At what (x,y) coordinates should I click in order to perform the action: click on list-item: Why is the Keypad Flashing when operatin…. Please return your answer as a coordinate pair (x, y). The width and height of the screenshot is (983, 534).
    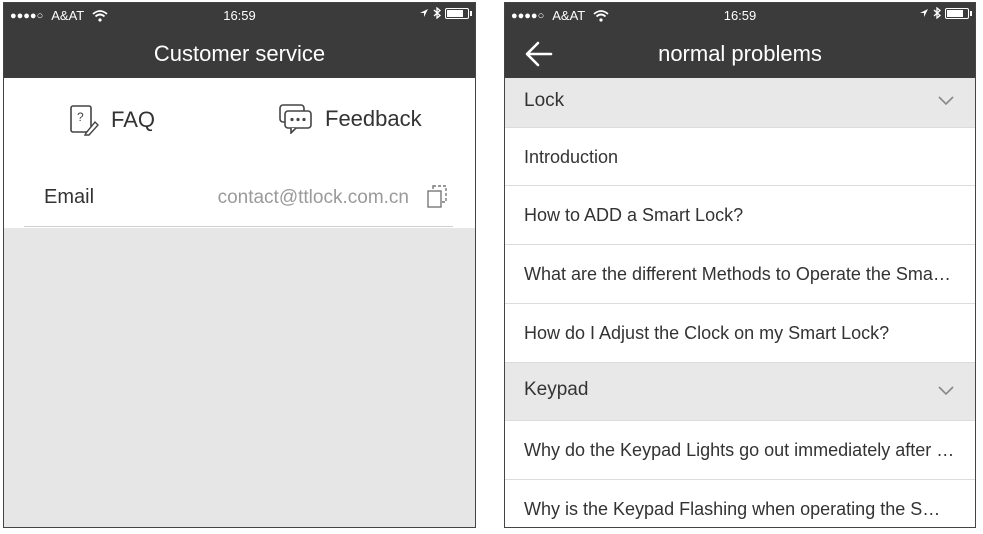
    Looking at the image, I should click on (740, 503).